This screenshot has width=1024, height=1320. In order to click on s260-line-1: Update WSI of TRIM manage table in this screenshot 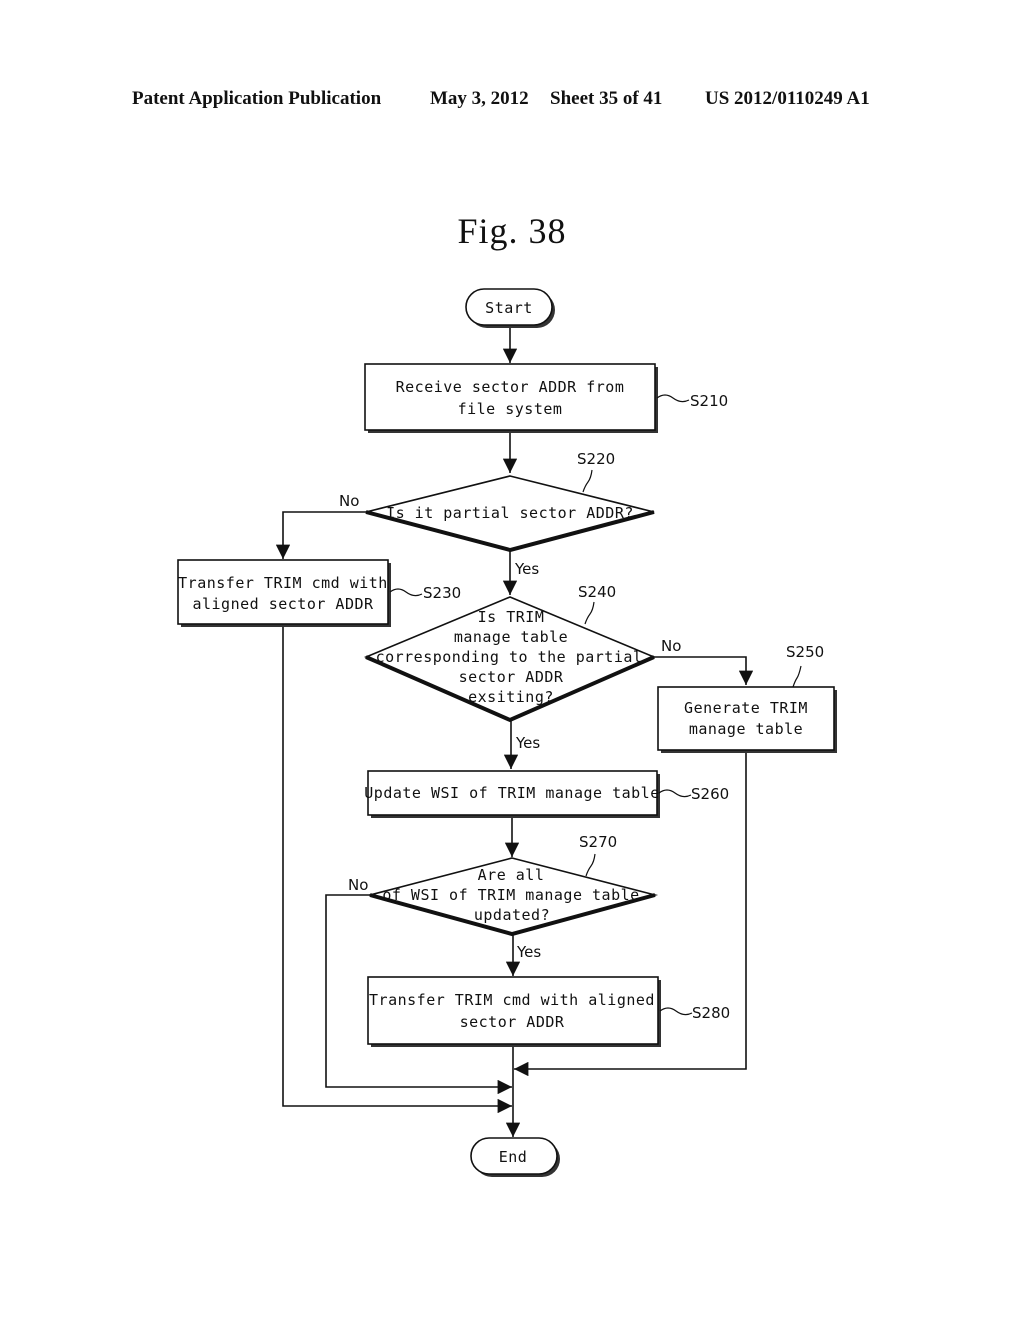, I will do `click(511, 793)`.